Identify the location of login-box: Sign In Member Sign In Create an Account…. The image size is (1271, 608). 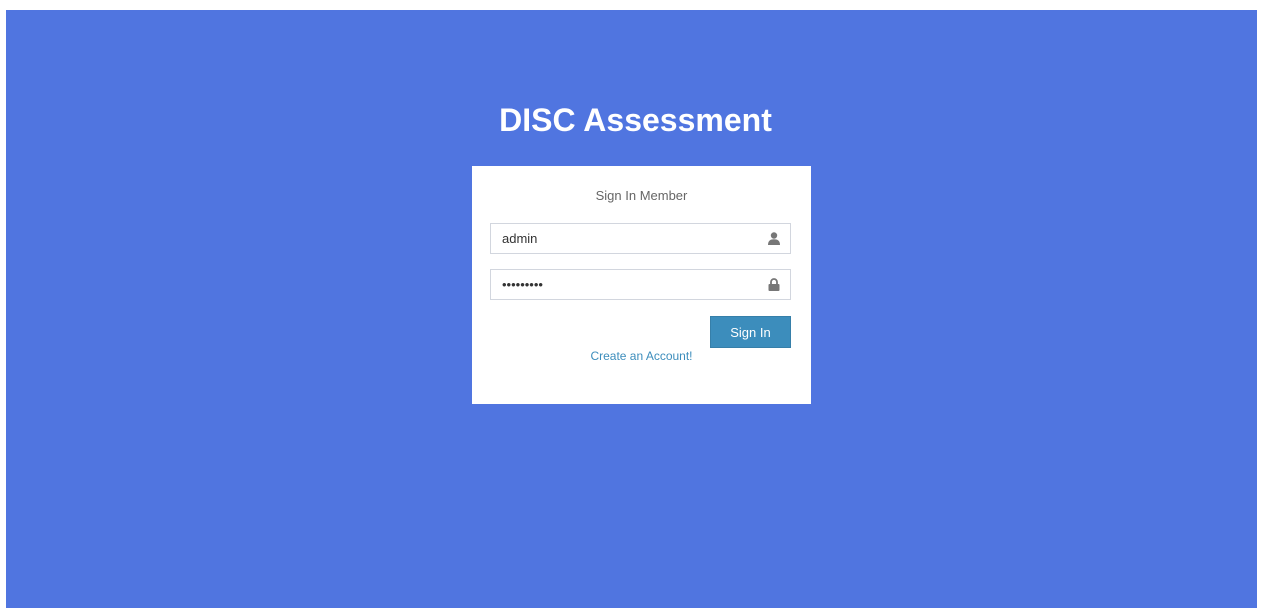
(641, 285).